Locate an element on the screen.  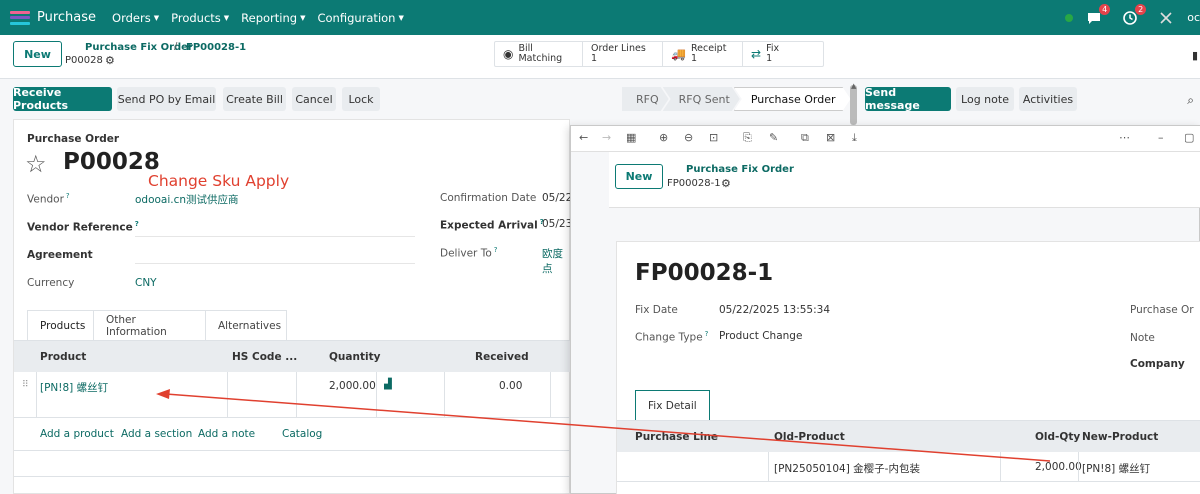
log-note-button: Log note is located at coordinates (985, 99).